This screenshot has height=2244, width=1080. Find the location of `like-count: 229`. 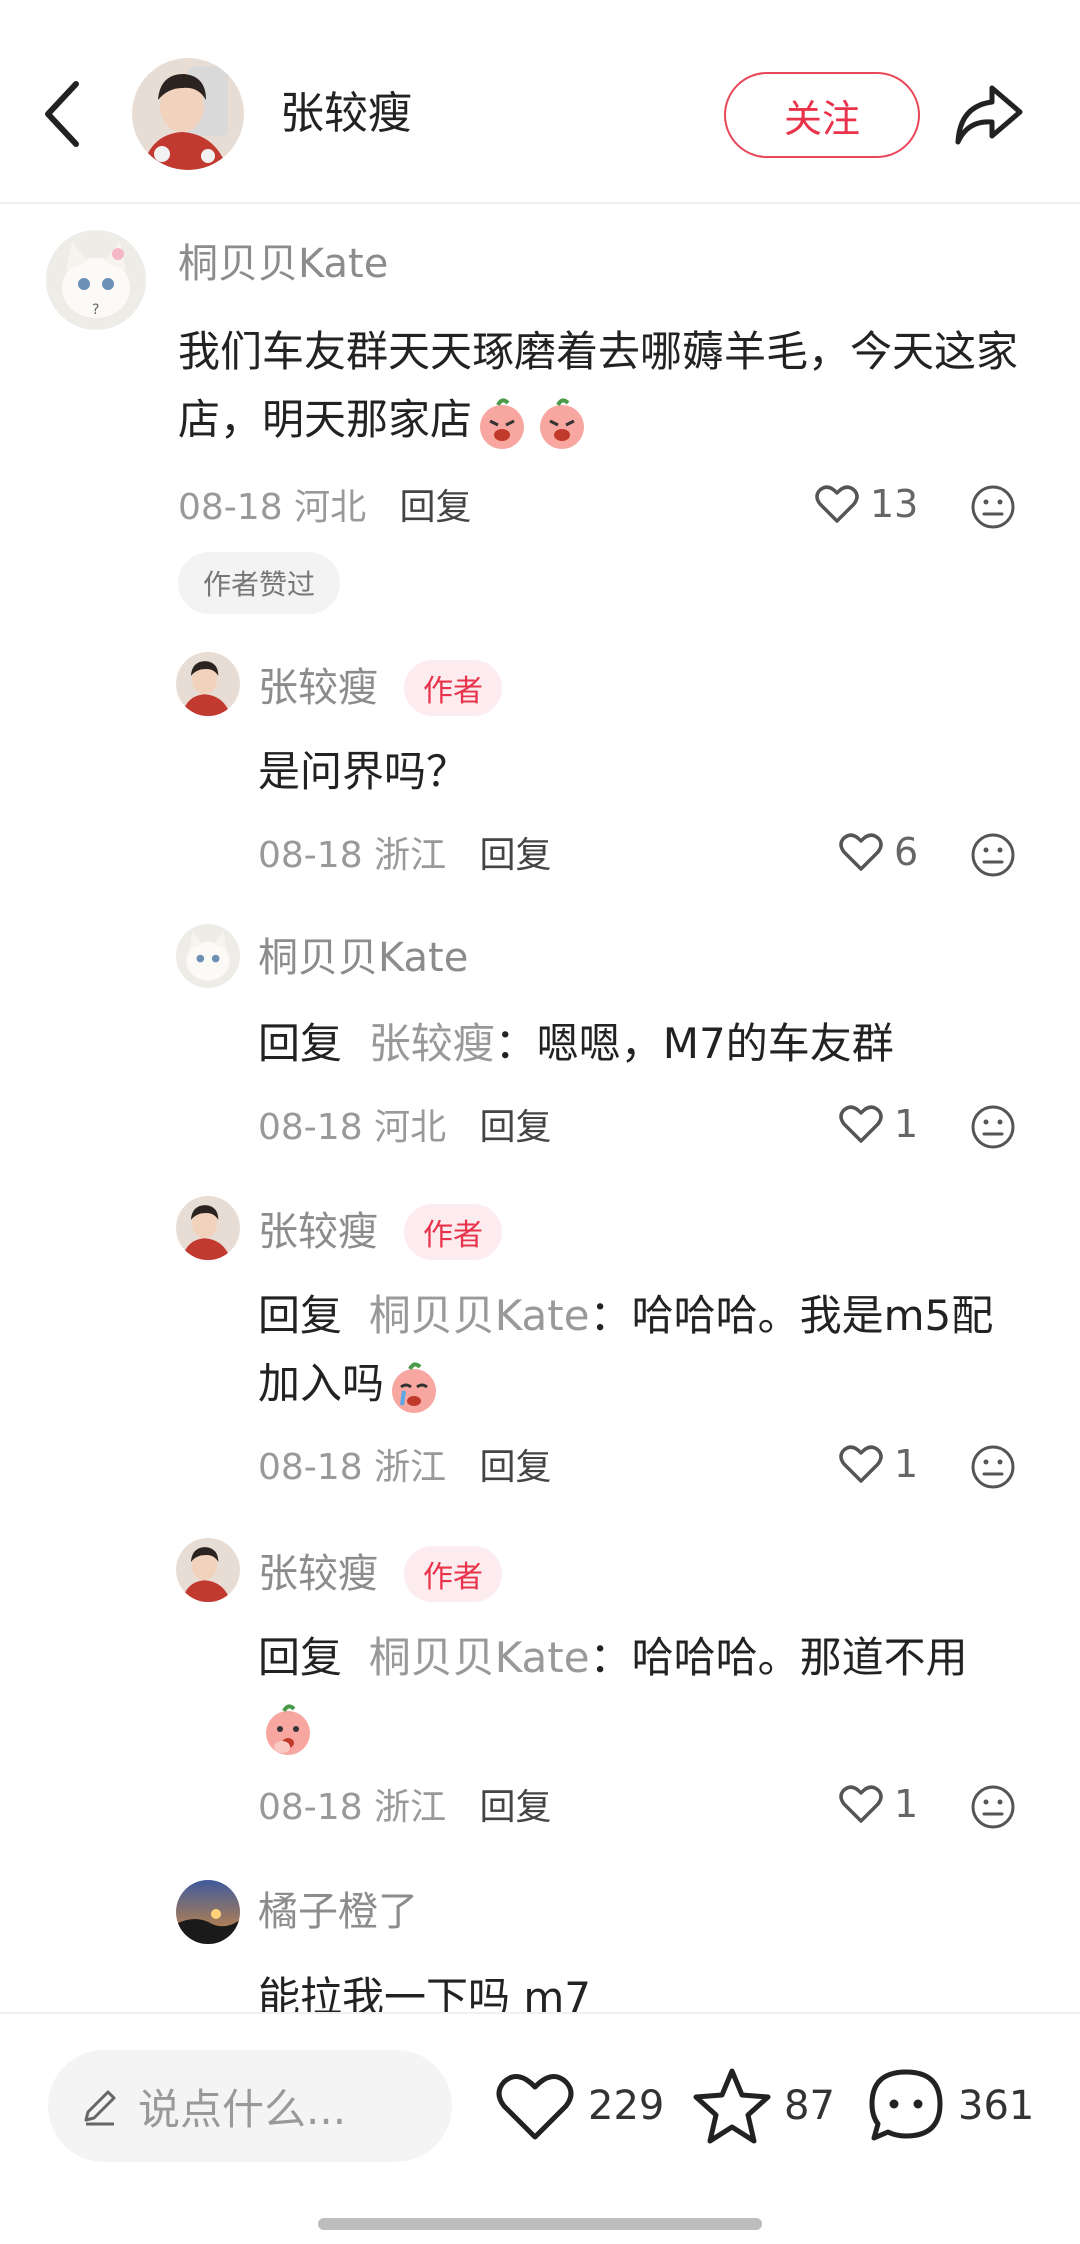

like-count: 229 is located at coordinates (626, 2106).